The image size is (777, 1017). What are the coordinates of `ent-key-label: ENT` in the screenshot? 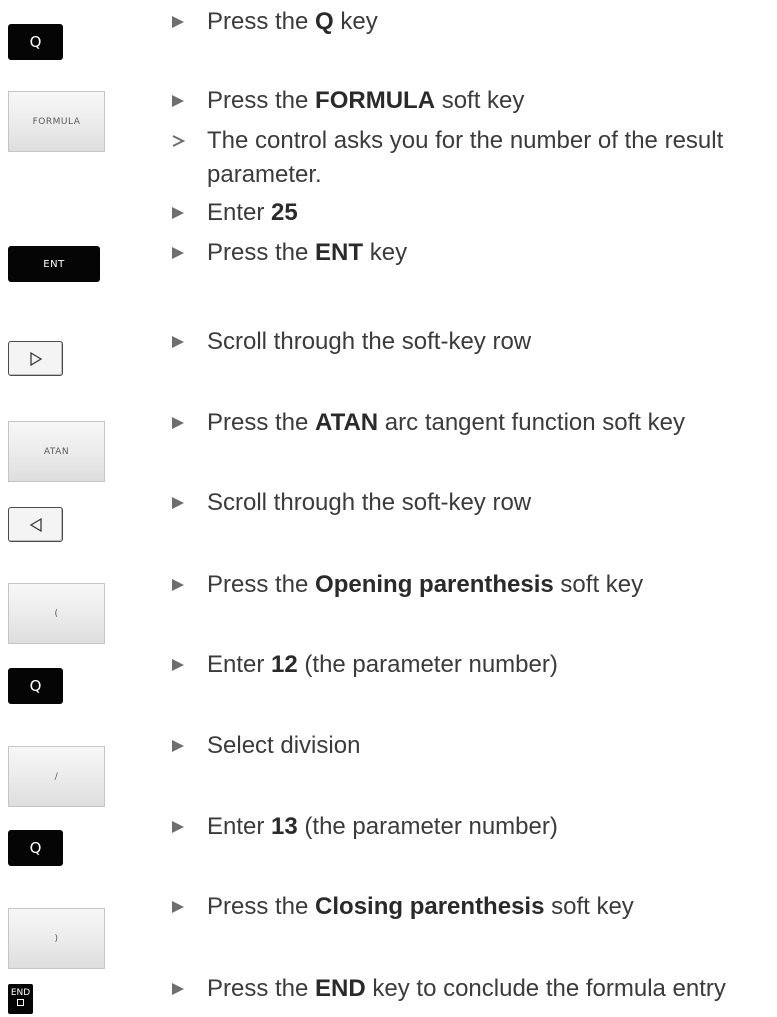 It's located at (54, 264).